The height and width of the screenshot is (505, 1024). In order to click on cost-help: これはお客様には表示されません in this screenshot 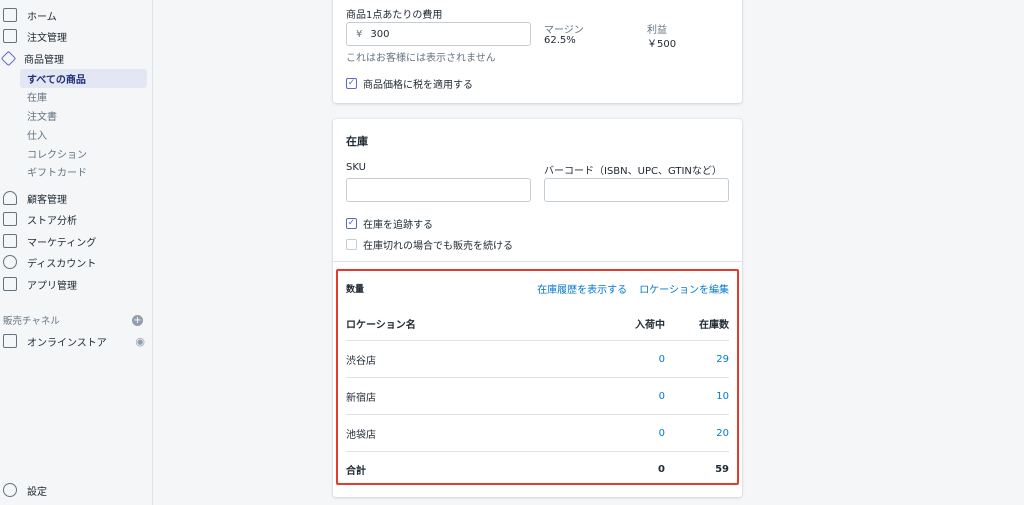, I will do `click(421, 58)`.